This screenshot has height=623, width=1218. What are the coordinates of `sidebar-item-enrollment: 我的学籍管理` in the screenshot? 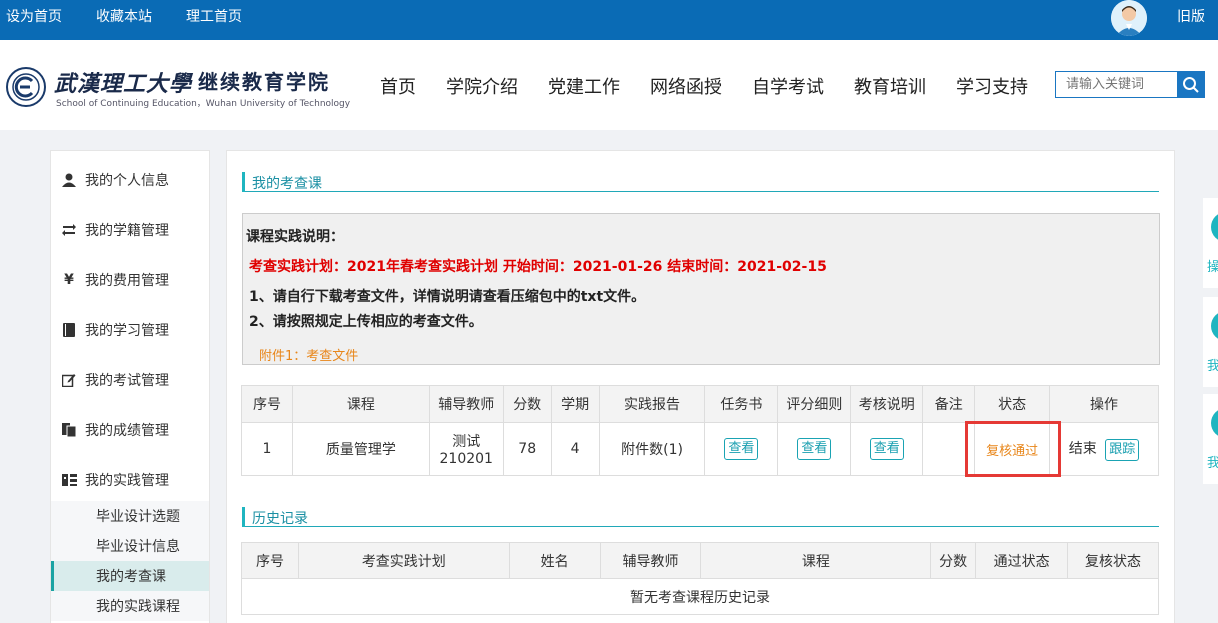 It's located at (130, 230).